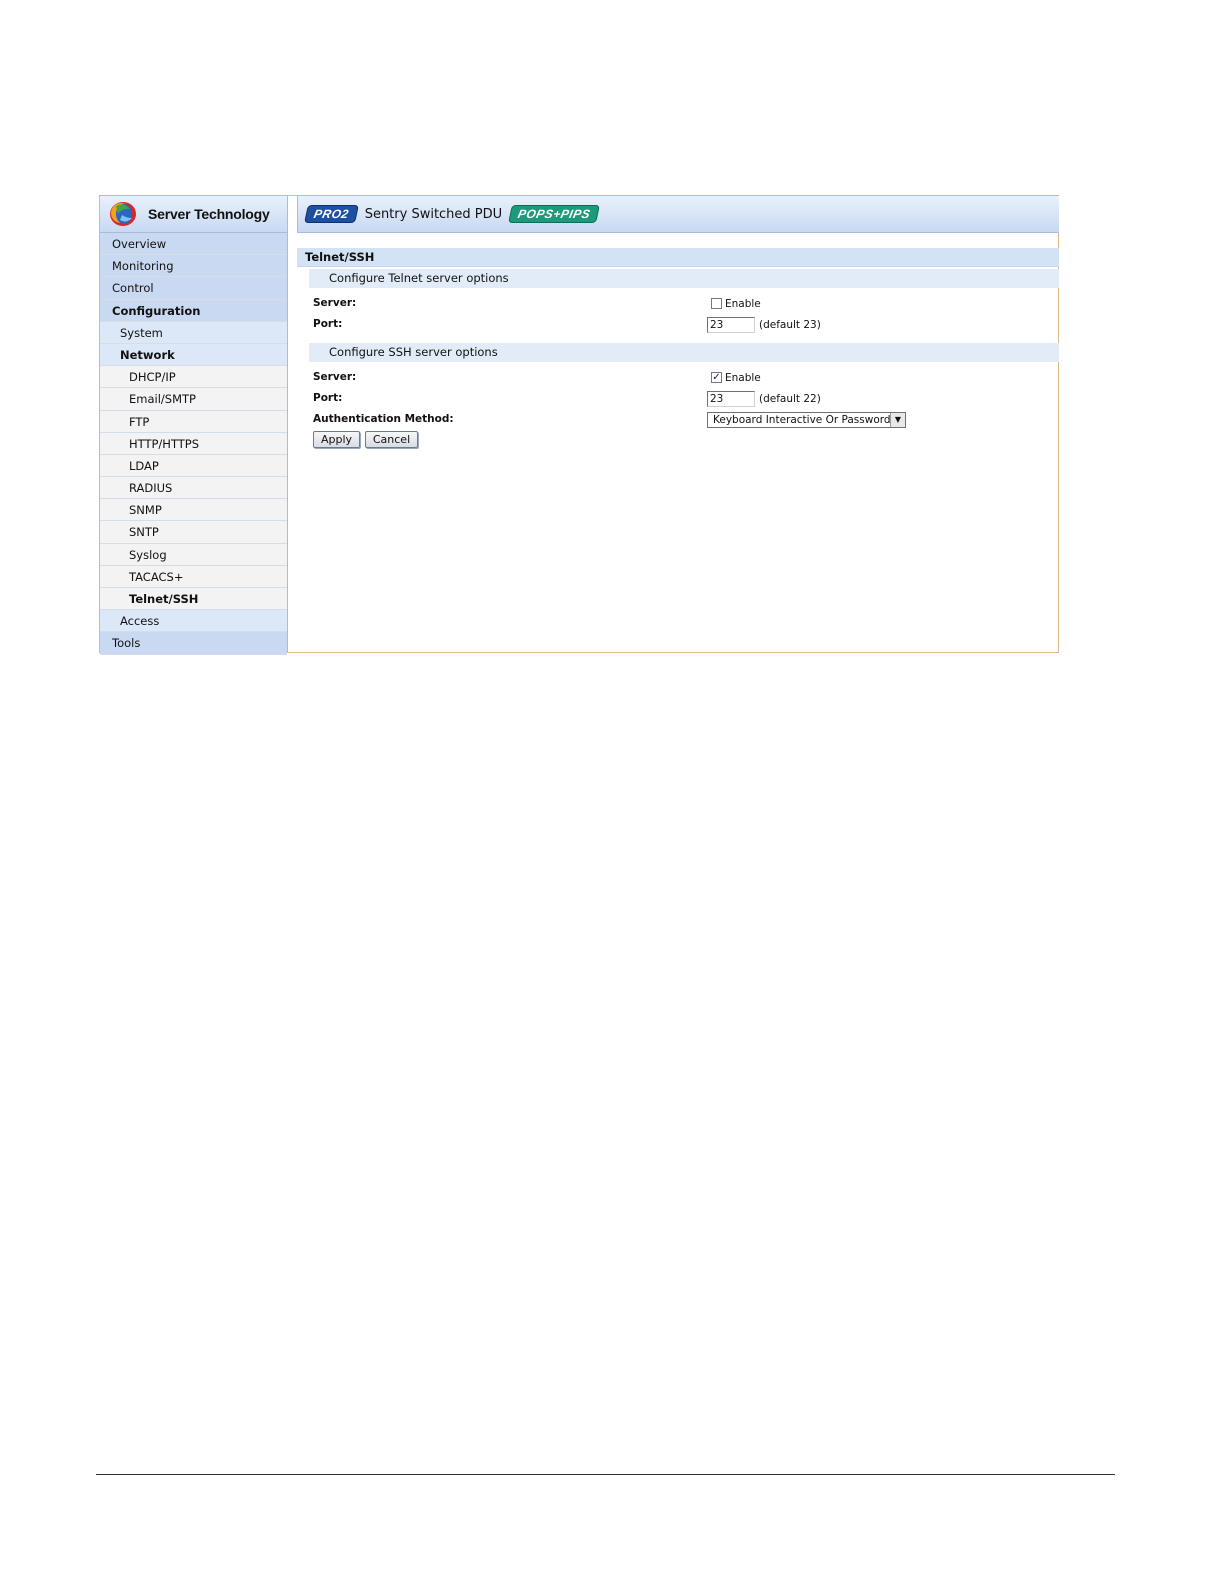 This screenshot has width=1224, height=1584. I want to click on ssh-enable-checkbox: ✓, so click(716, 377).